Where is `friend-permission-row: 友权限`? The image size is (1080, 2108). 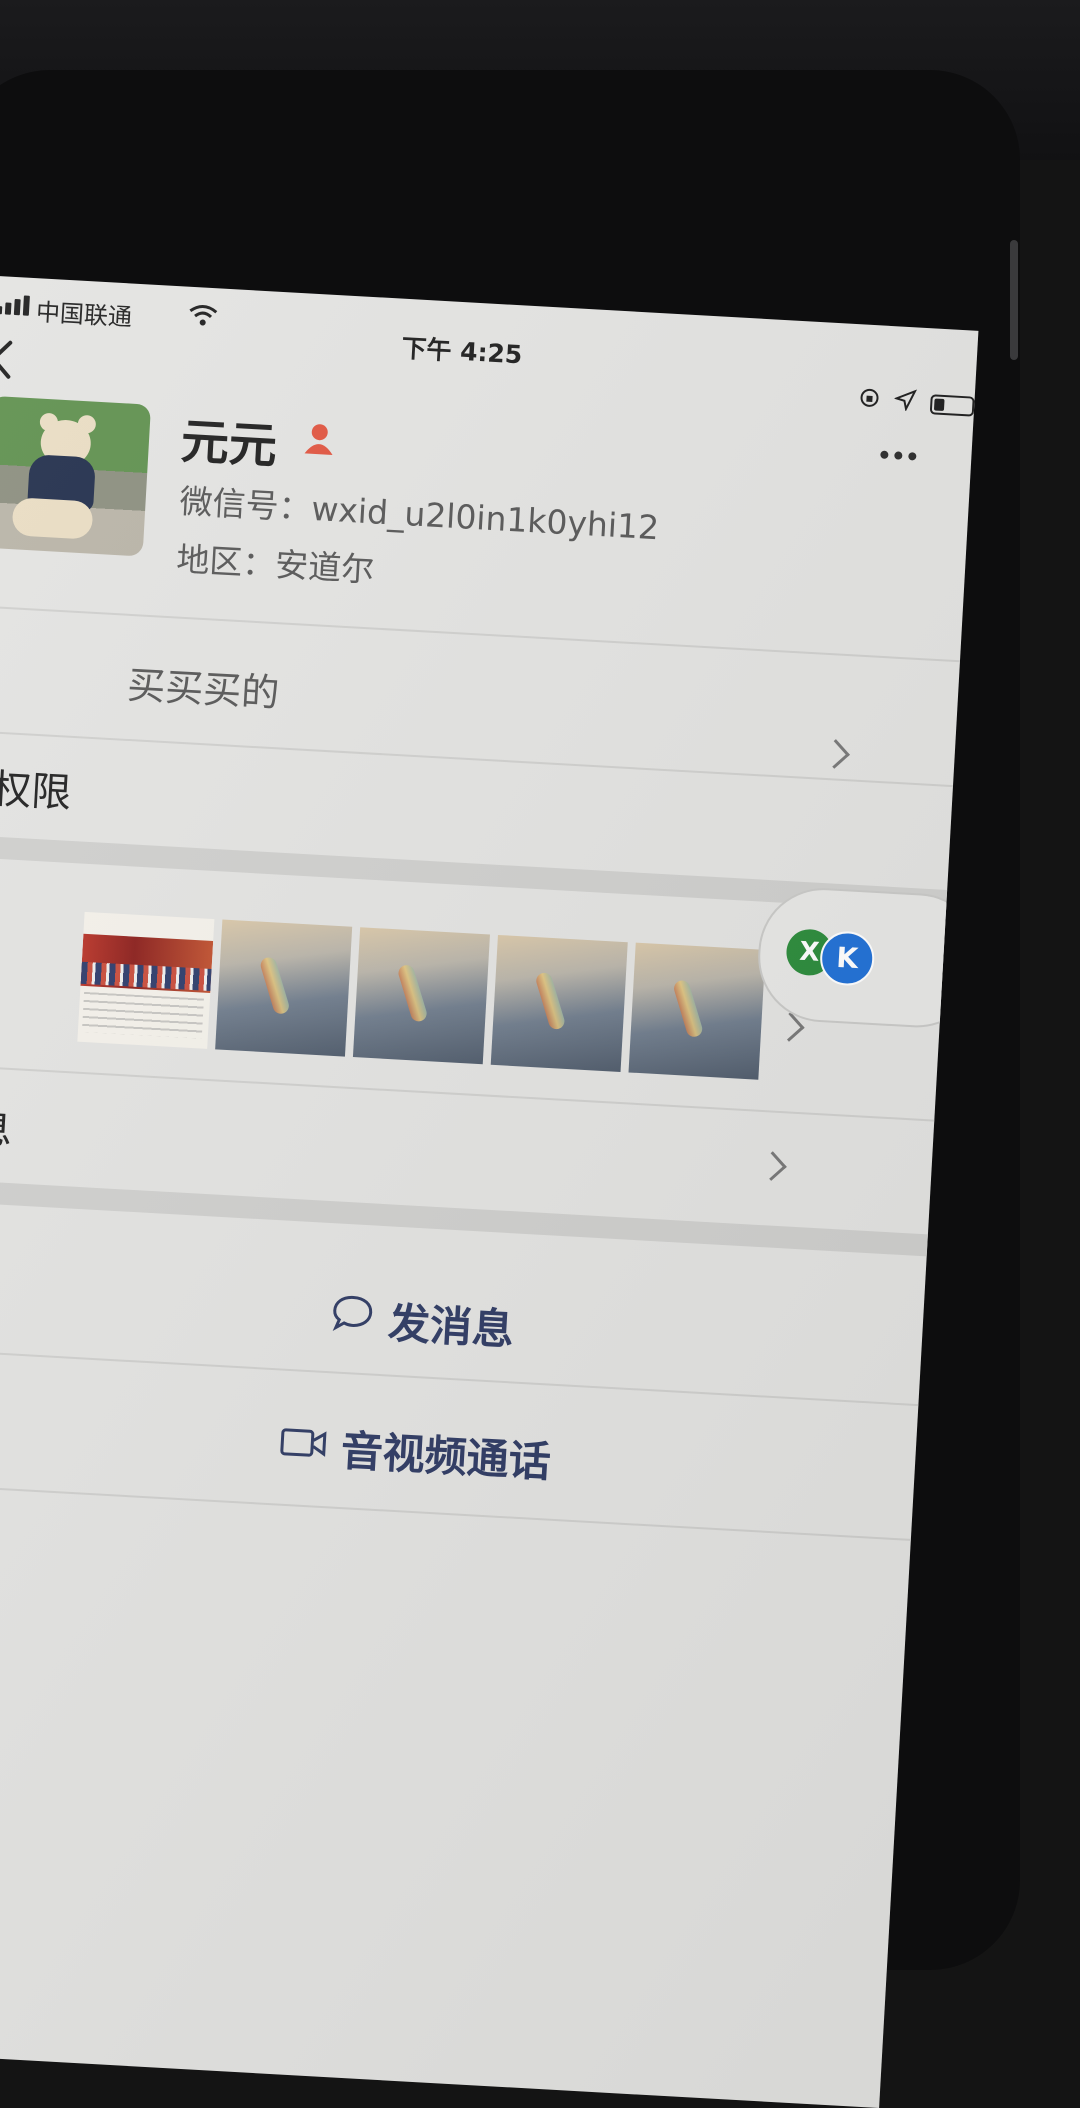 friend-permission-row: 友权限 is located at coordinates (36, 786).